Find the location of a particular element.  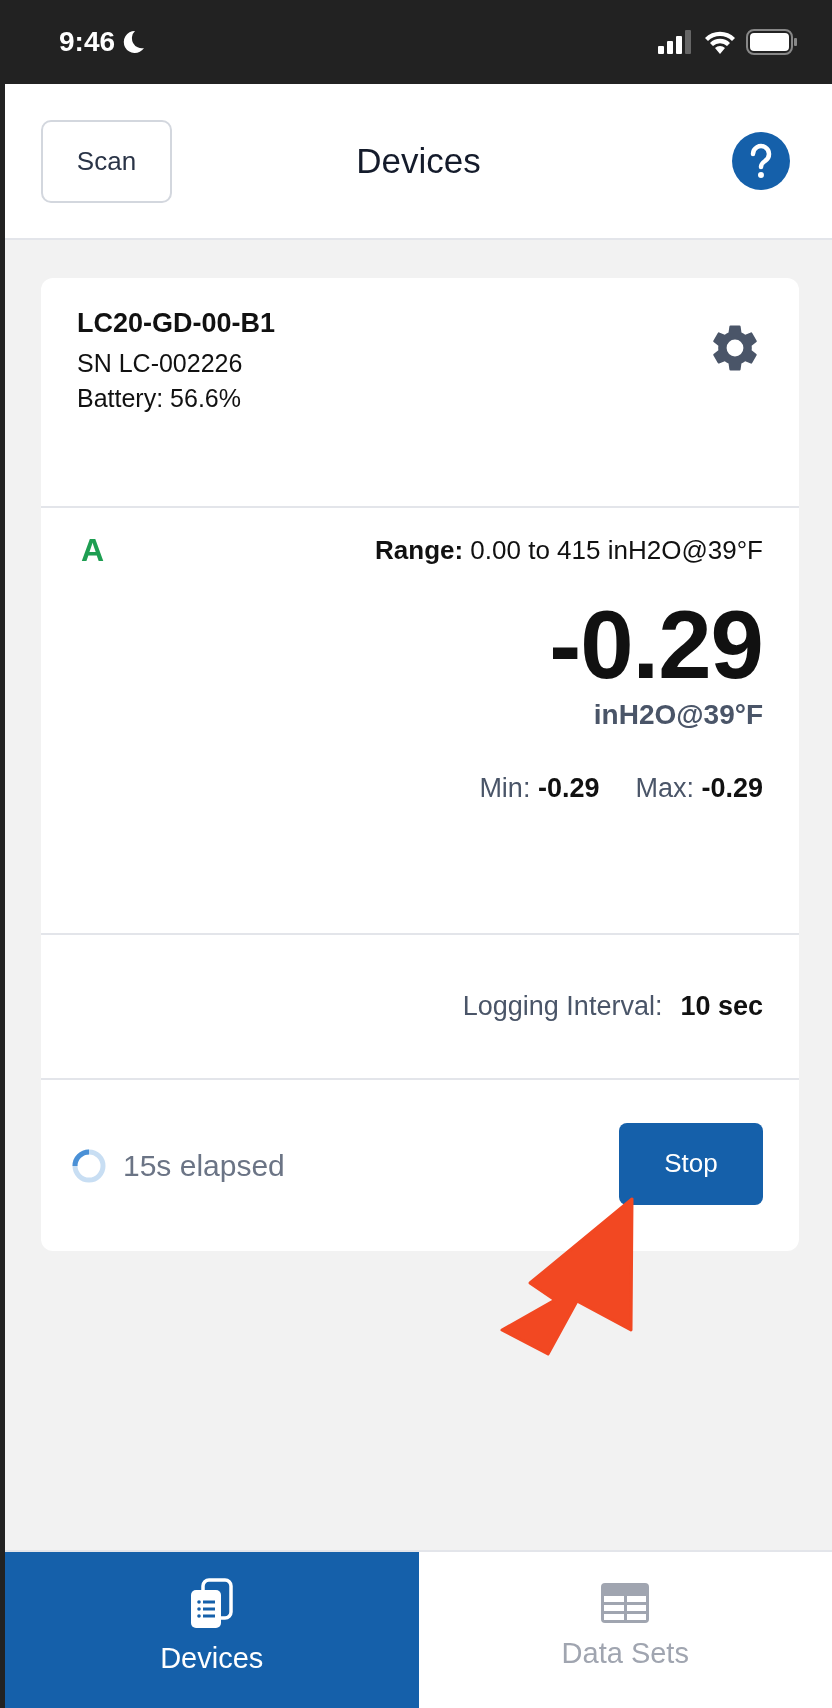

logging-interval-label: Logging Interval: is located at coordinates (562, 1006).